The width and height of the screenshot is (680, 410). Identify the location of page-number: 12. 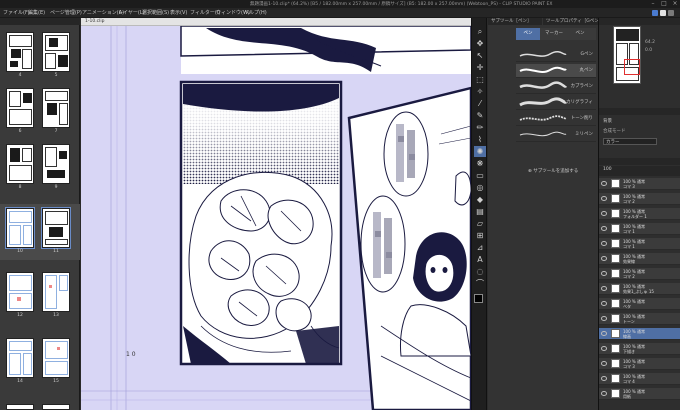
(20, 315).